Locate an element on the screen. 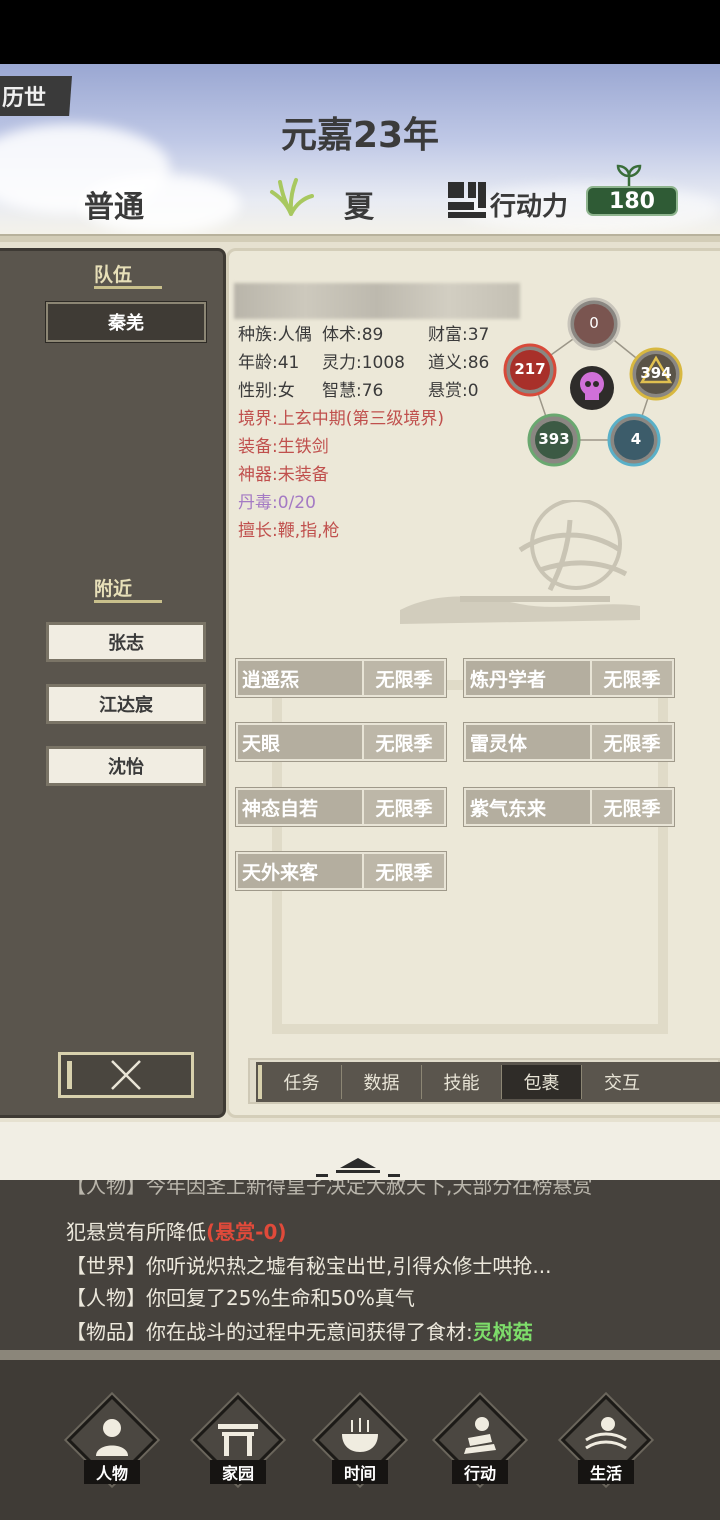 The height and width of the screenshot is (1520, 720). tab-data: 数据 is located at coordinates (382, 1082).